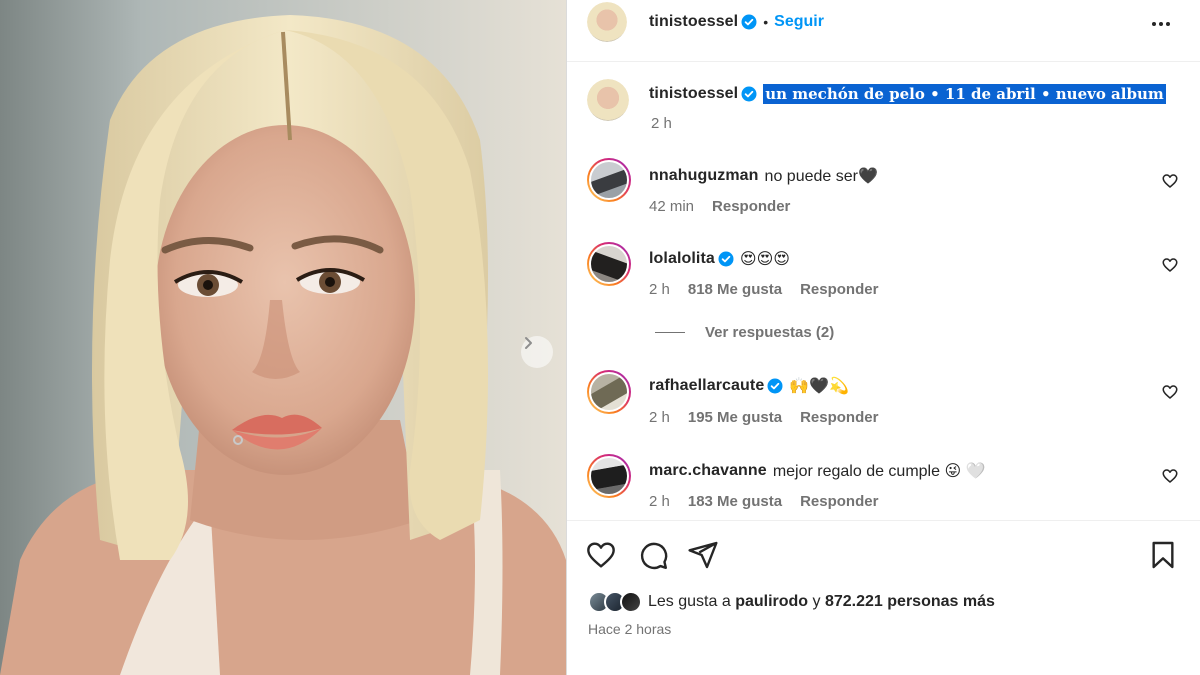  Describe the element at coordinates (735, 417) in the screenshot. I see `comment-likes: 195 Me gusta` at that location.